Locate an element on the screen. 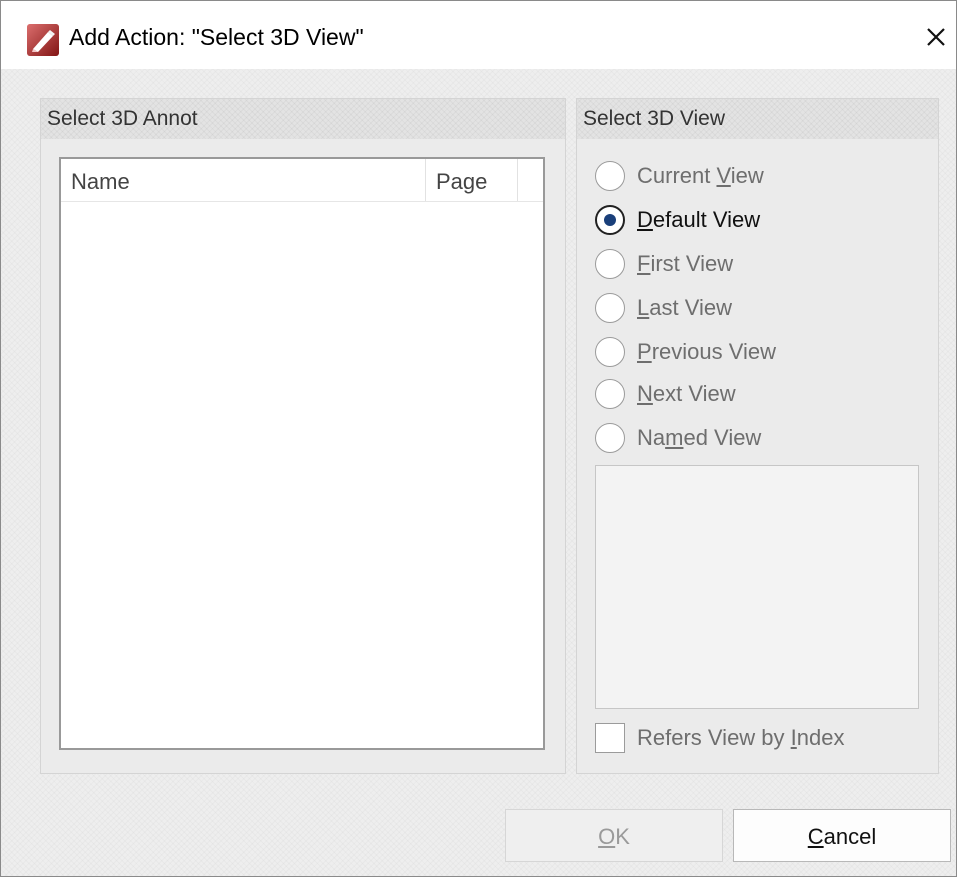 This screenshot has height=877, width=957. radio-first-view: First View is located at coordinates (664, 264).